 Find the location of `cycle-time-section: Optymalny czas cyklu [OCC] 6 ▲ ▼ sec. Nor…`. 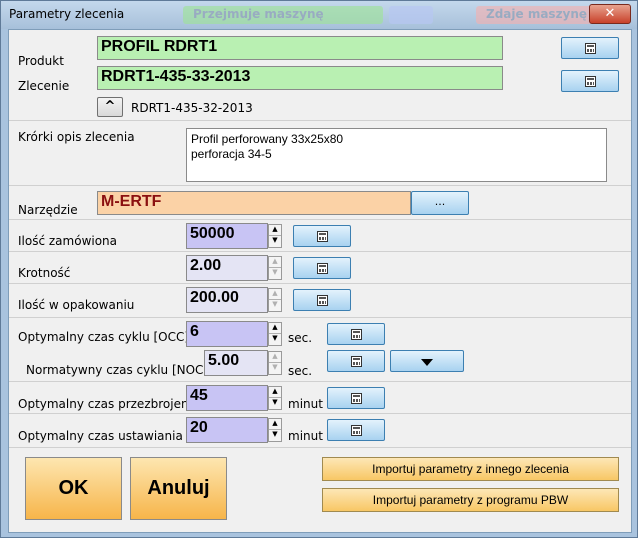

cycle-time-section: Optymalny czas cyklu [OCC] 6 ▲ ▼ sec. Nor… is located at coordinates (320, 350).